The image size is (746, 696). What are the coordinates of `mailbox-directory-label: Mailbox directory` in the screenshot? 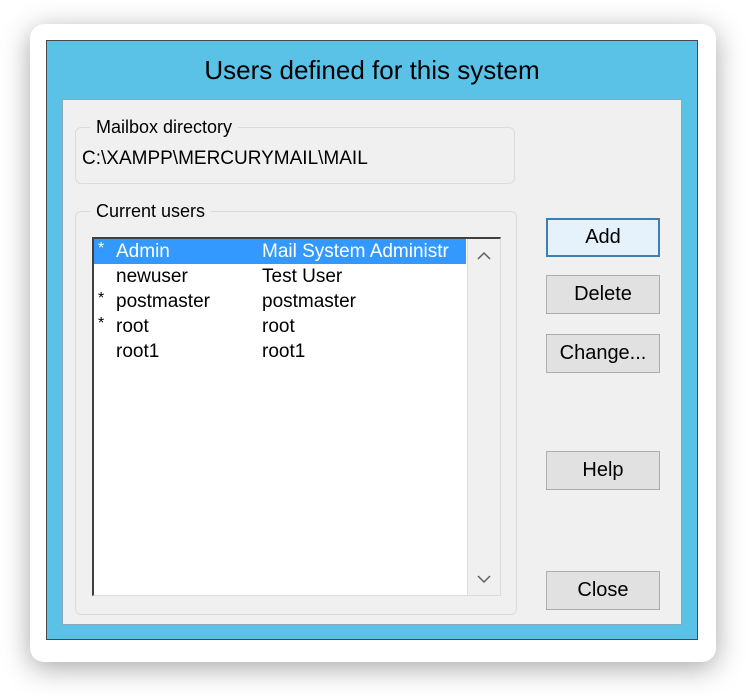 It's located at (164, 127).